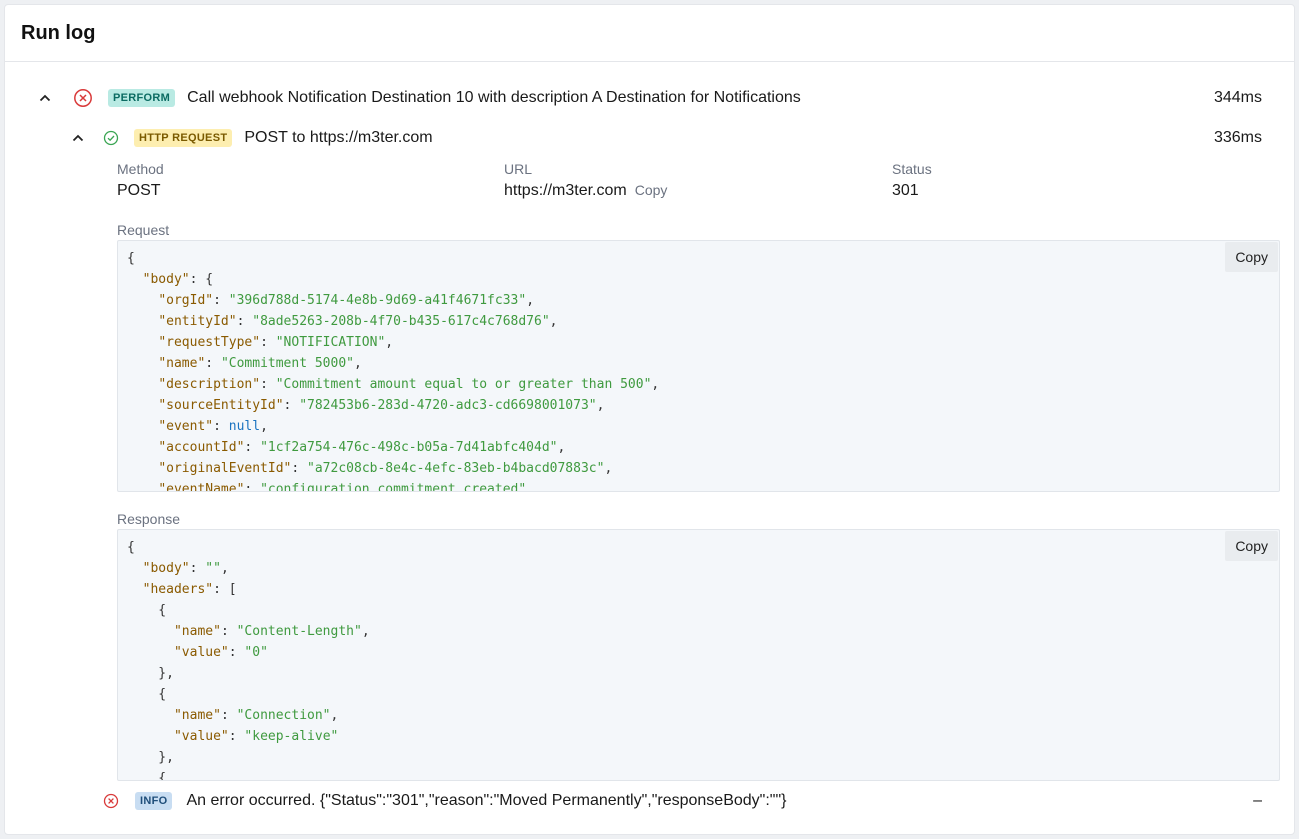 The image size is (1299, 839). What do you see at coordinates (912, 169) in the screenshot?
I see `status-label: Status` at bounding box center [912, 169].